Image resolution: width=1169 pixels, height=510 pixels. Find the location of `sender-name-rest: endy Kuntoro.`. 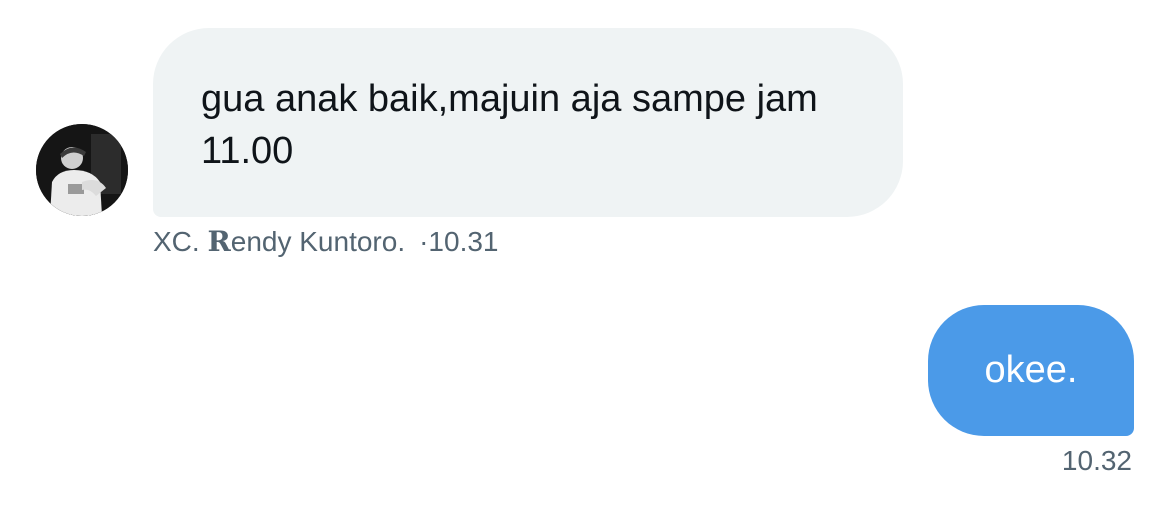

sender-name-rest: endy Kuntoro. is located at coordinates (318, 241).